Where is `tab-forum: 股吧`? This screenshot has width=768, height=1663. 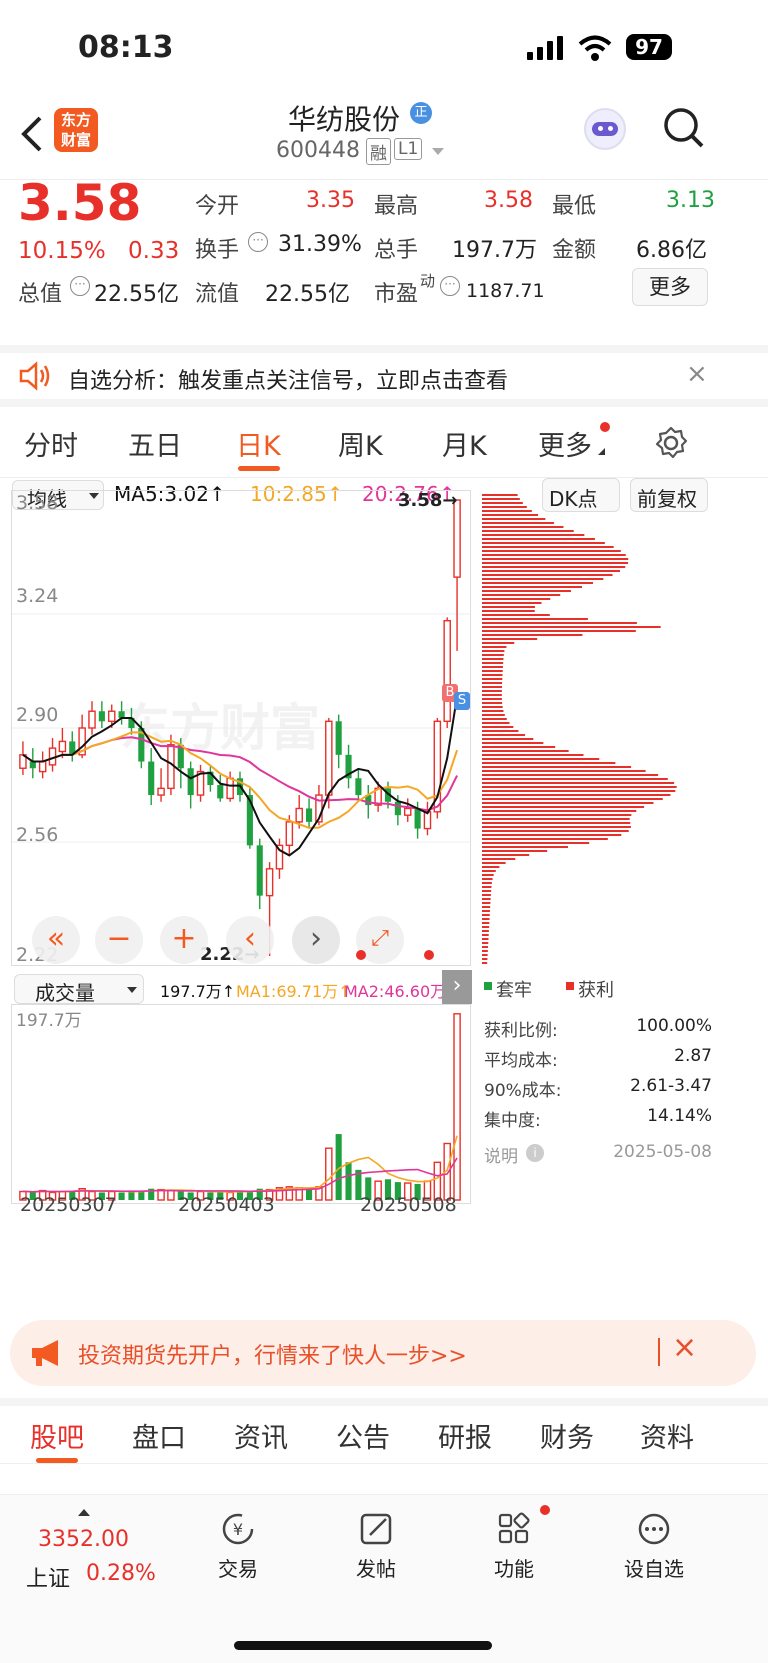 tab-forum: 股吧 is located at coordinates (57, 1435).